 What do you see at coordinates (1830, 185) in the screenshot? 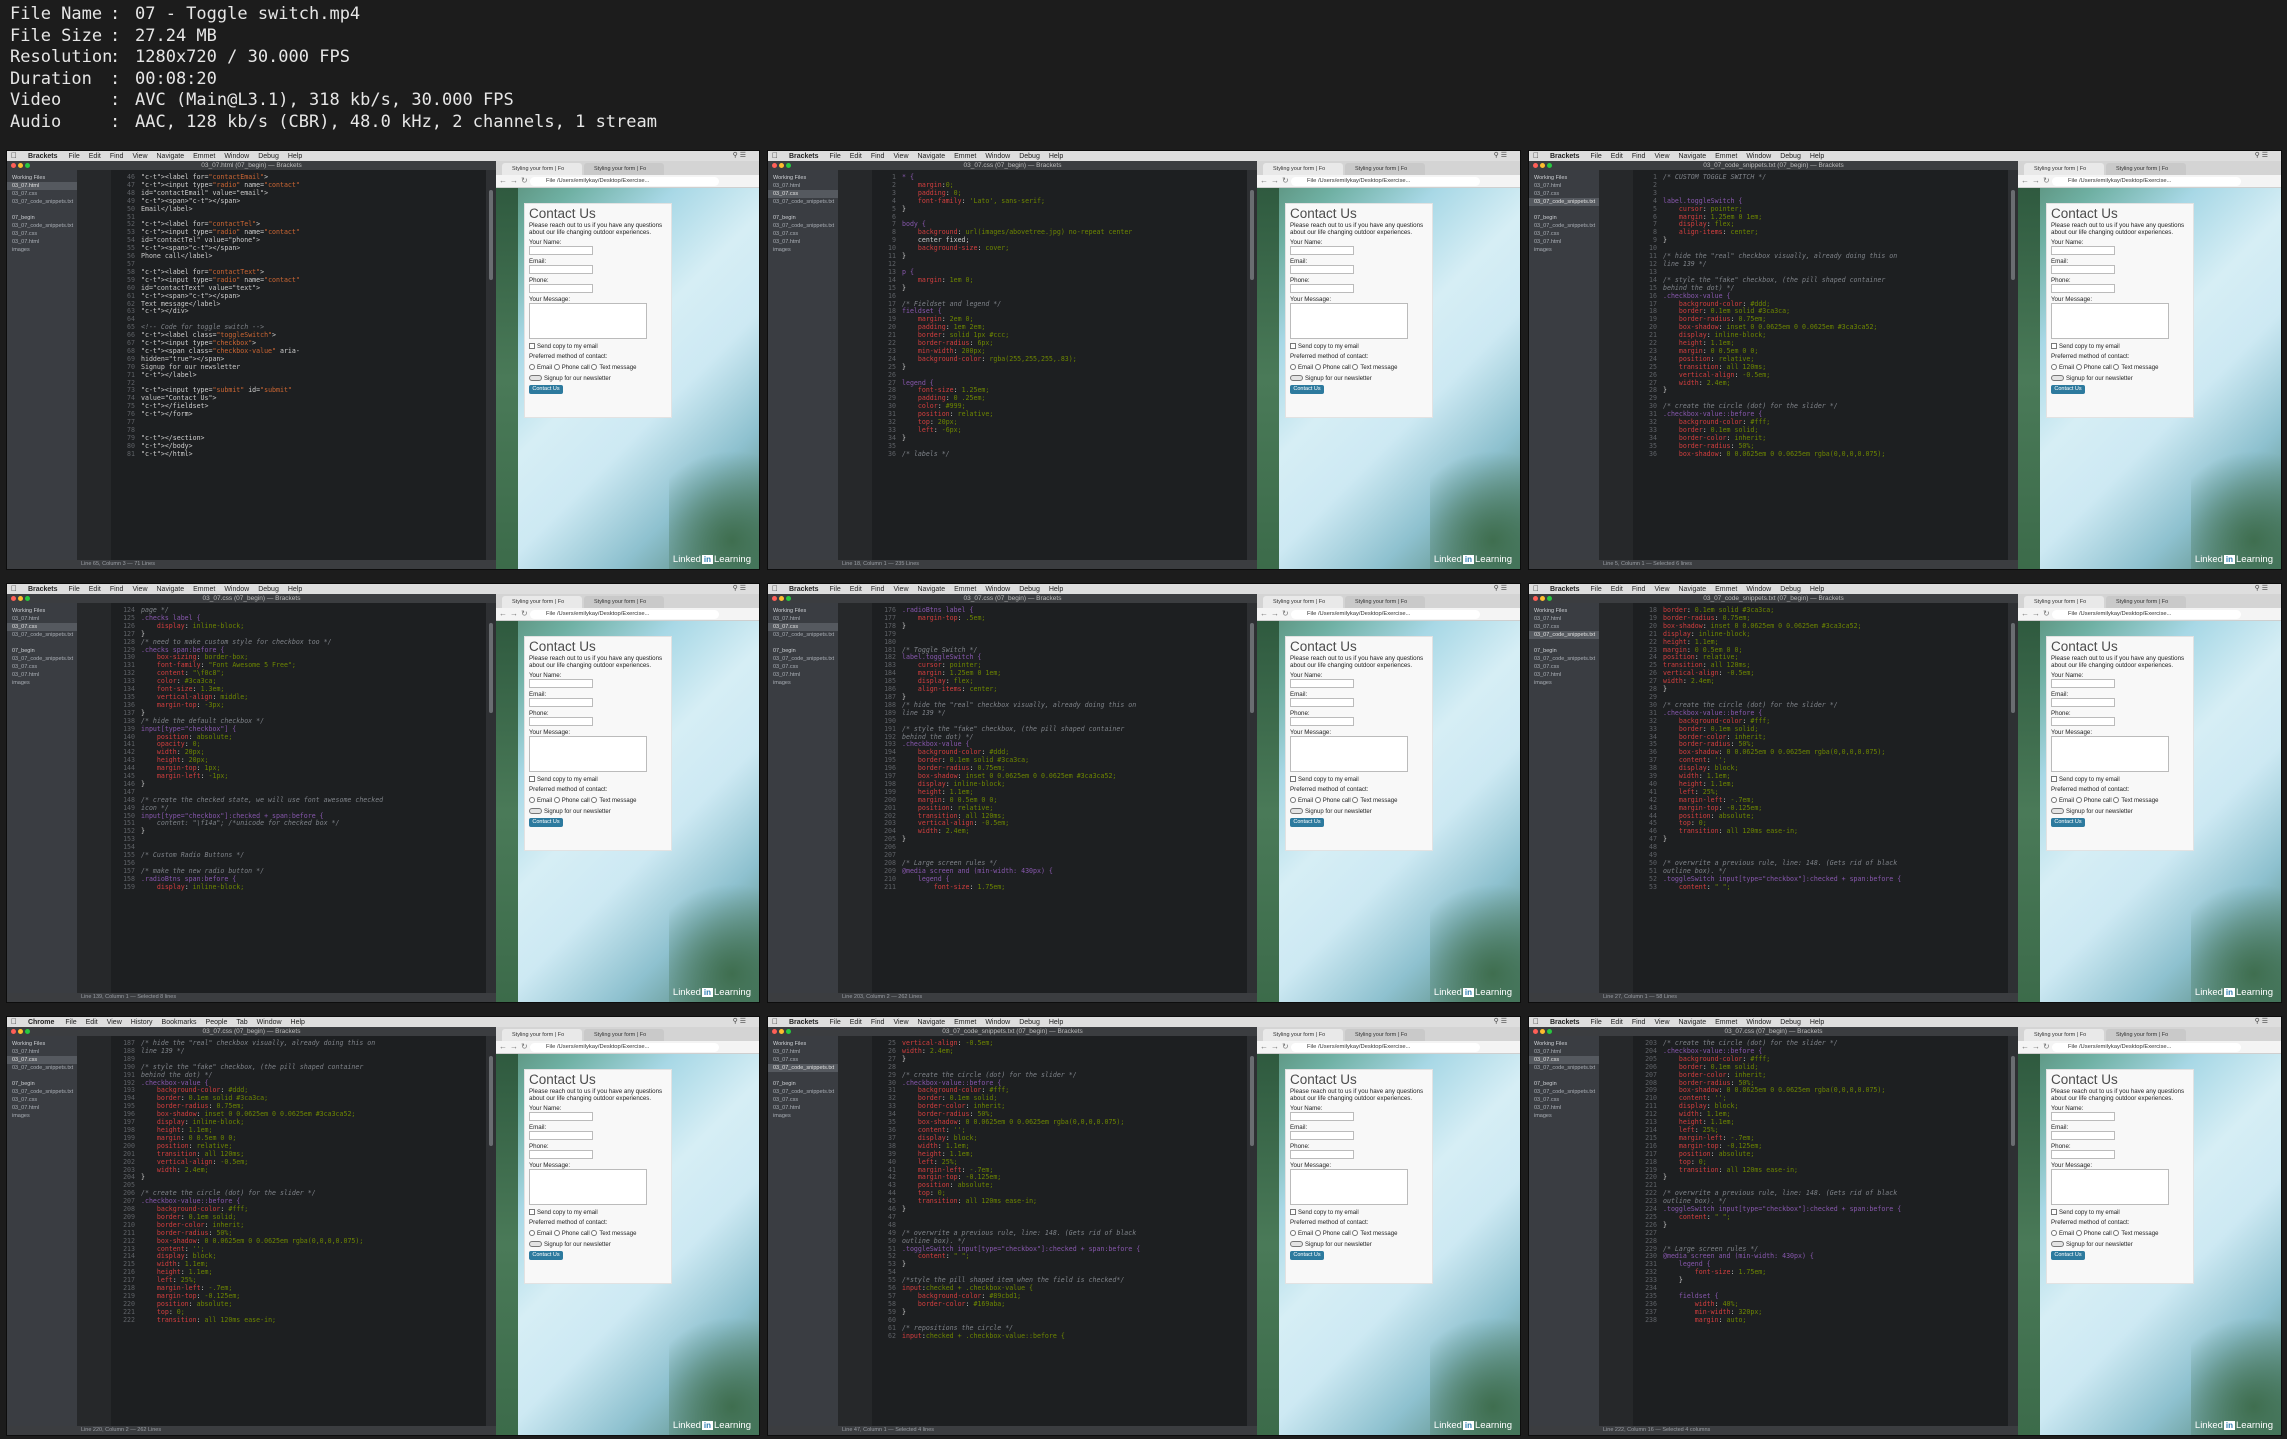
I see `code-line: 2` at bounding box center [1830, 185].